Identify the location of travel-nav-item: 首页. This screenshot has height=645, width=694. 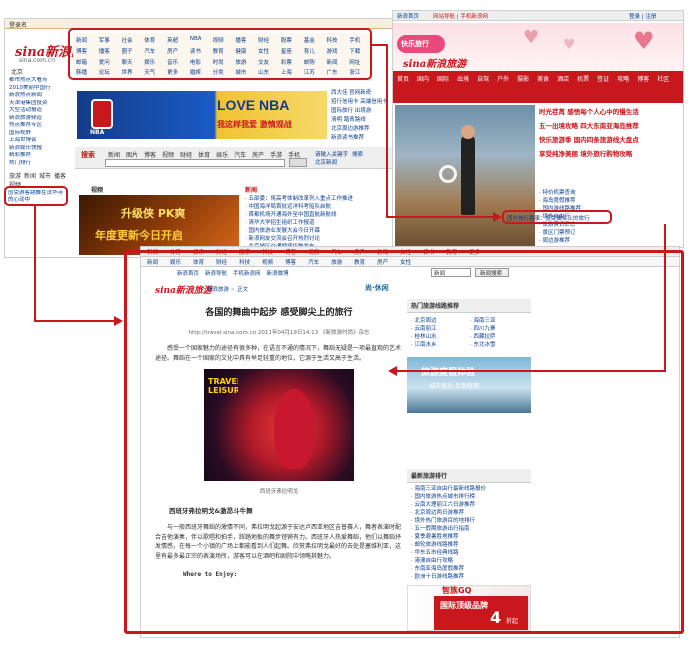
(403, 78).